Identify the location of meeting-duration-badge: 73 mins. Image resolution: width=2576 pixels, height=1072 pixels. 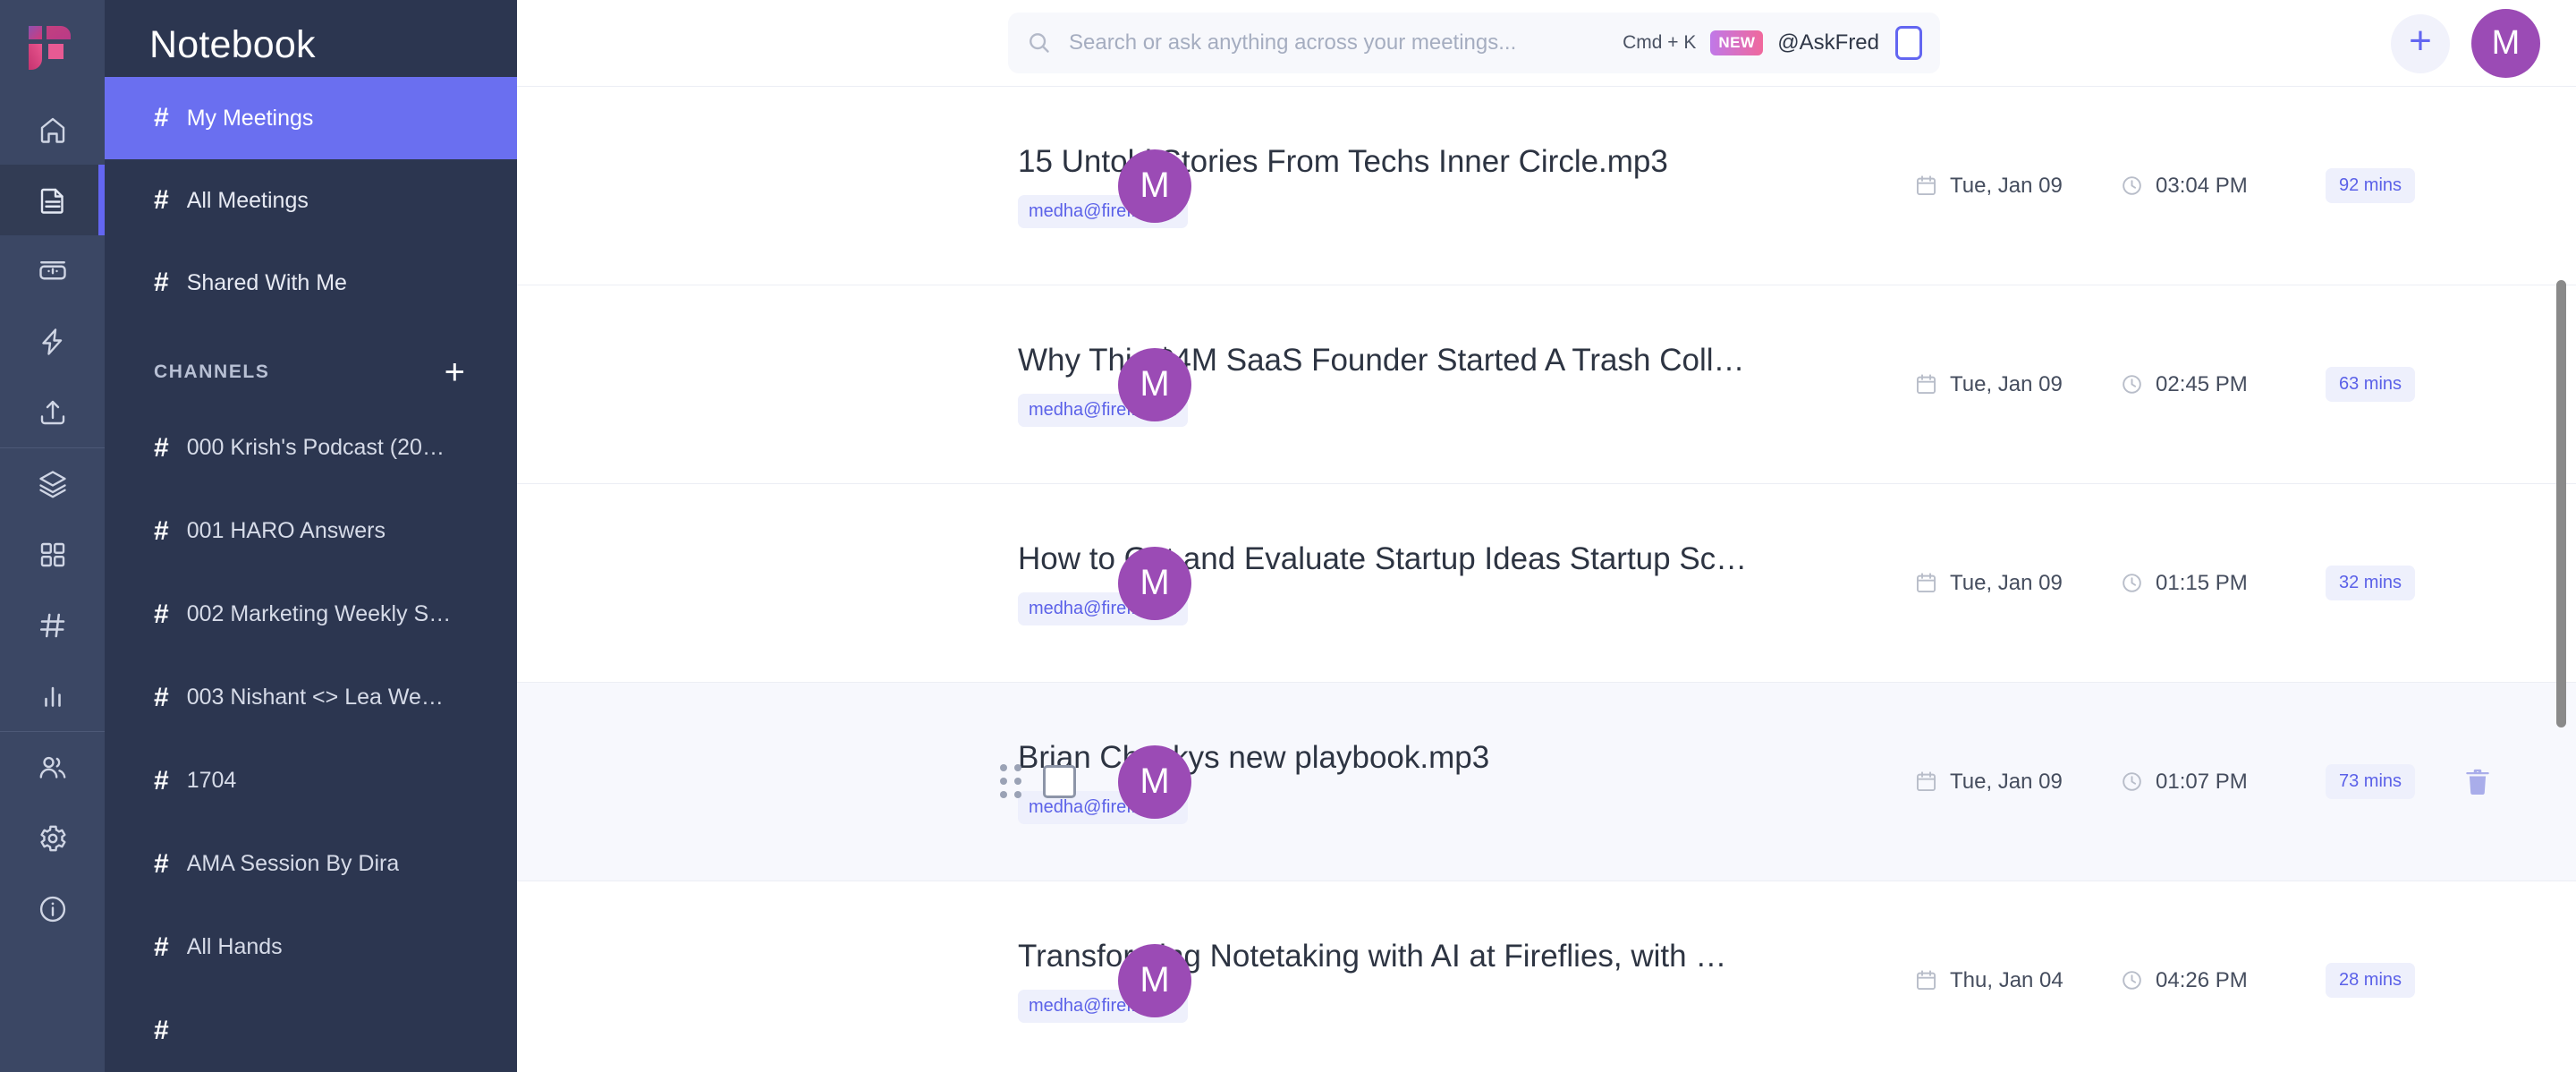
(2370, 782).